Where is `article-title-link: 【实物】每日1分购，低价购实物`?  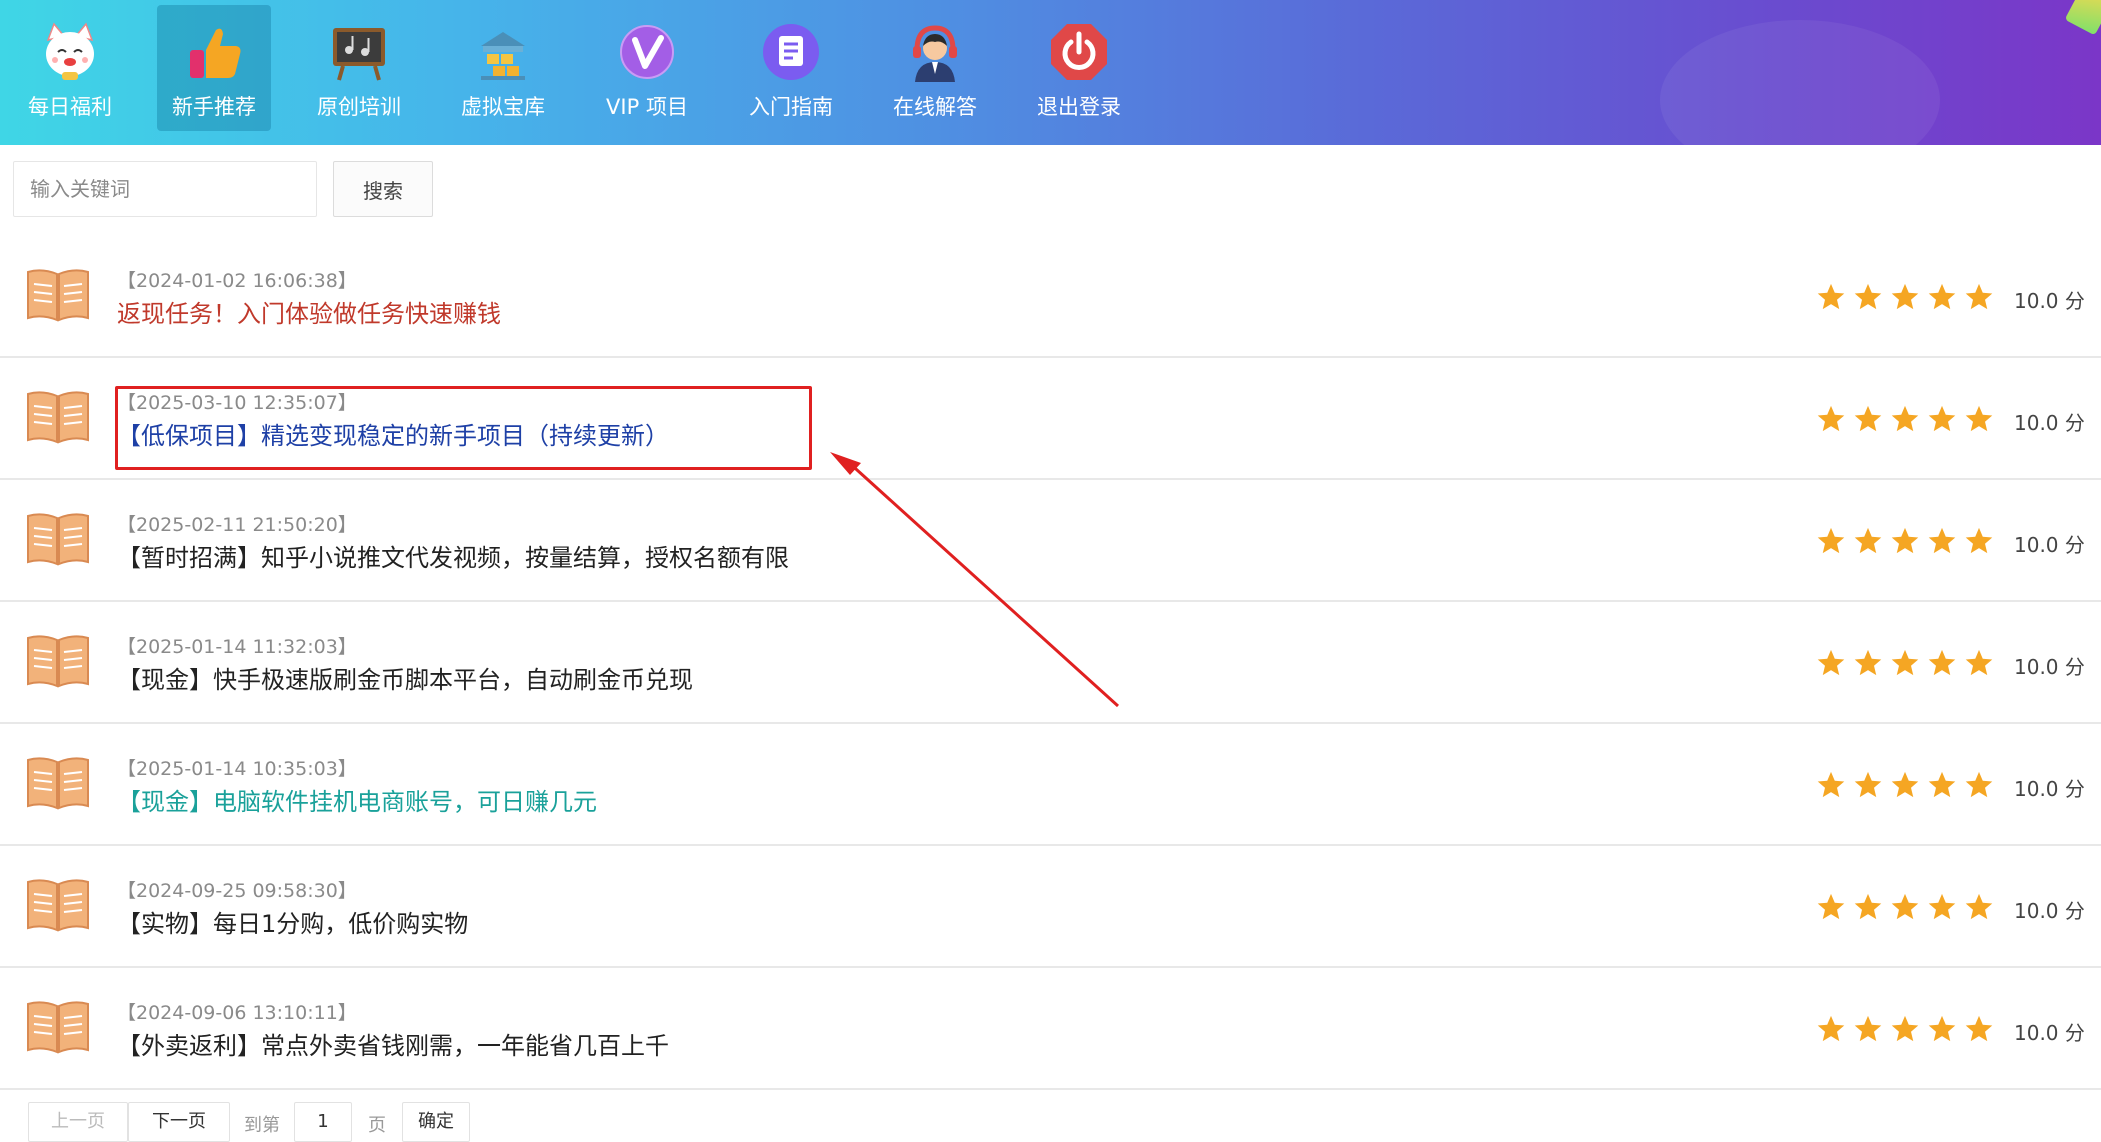 article-title-link: 【实物】每日1分购，低价购实物 is located at coordinates (292, 921).